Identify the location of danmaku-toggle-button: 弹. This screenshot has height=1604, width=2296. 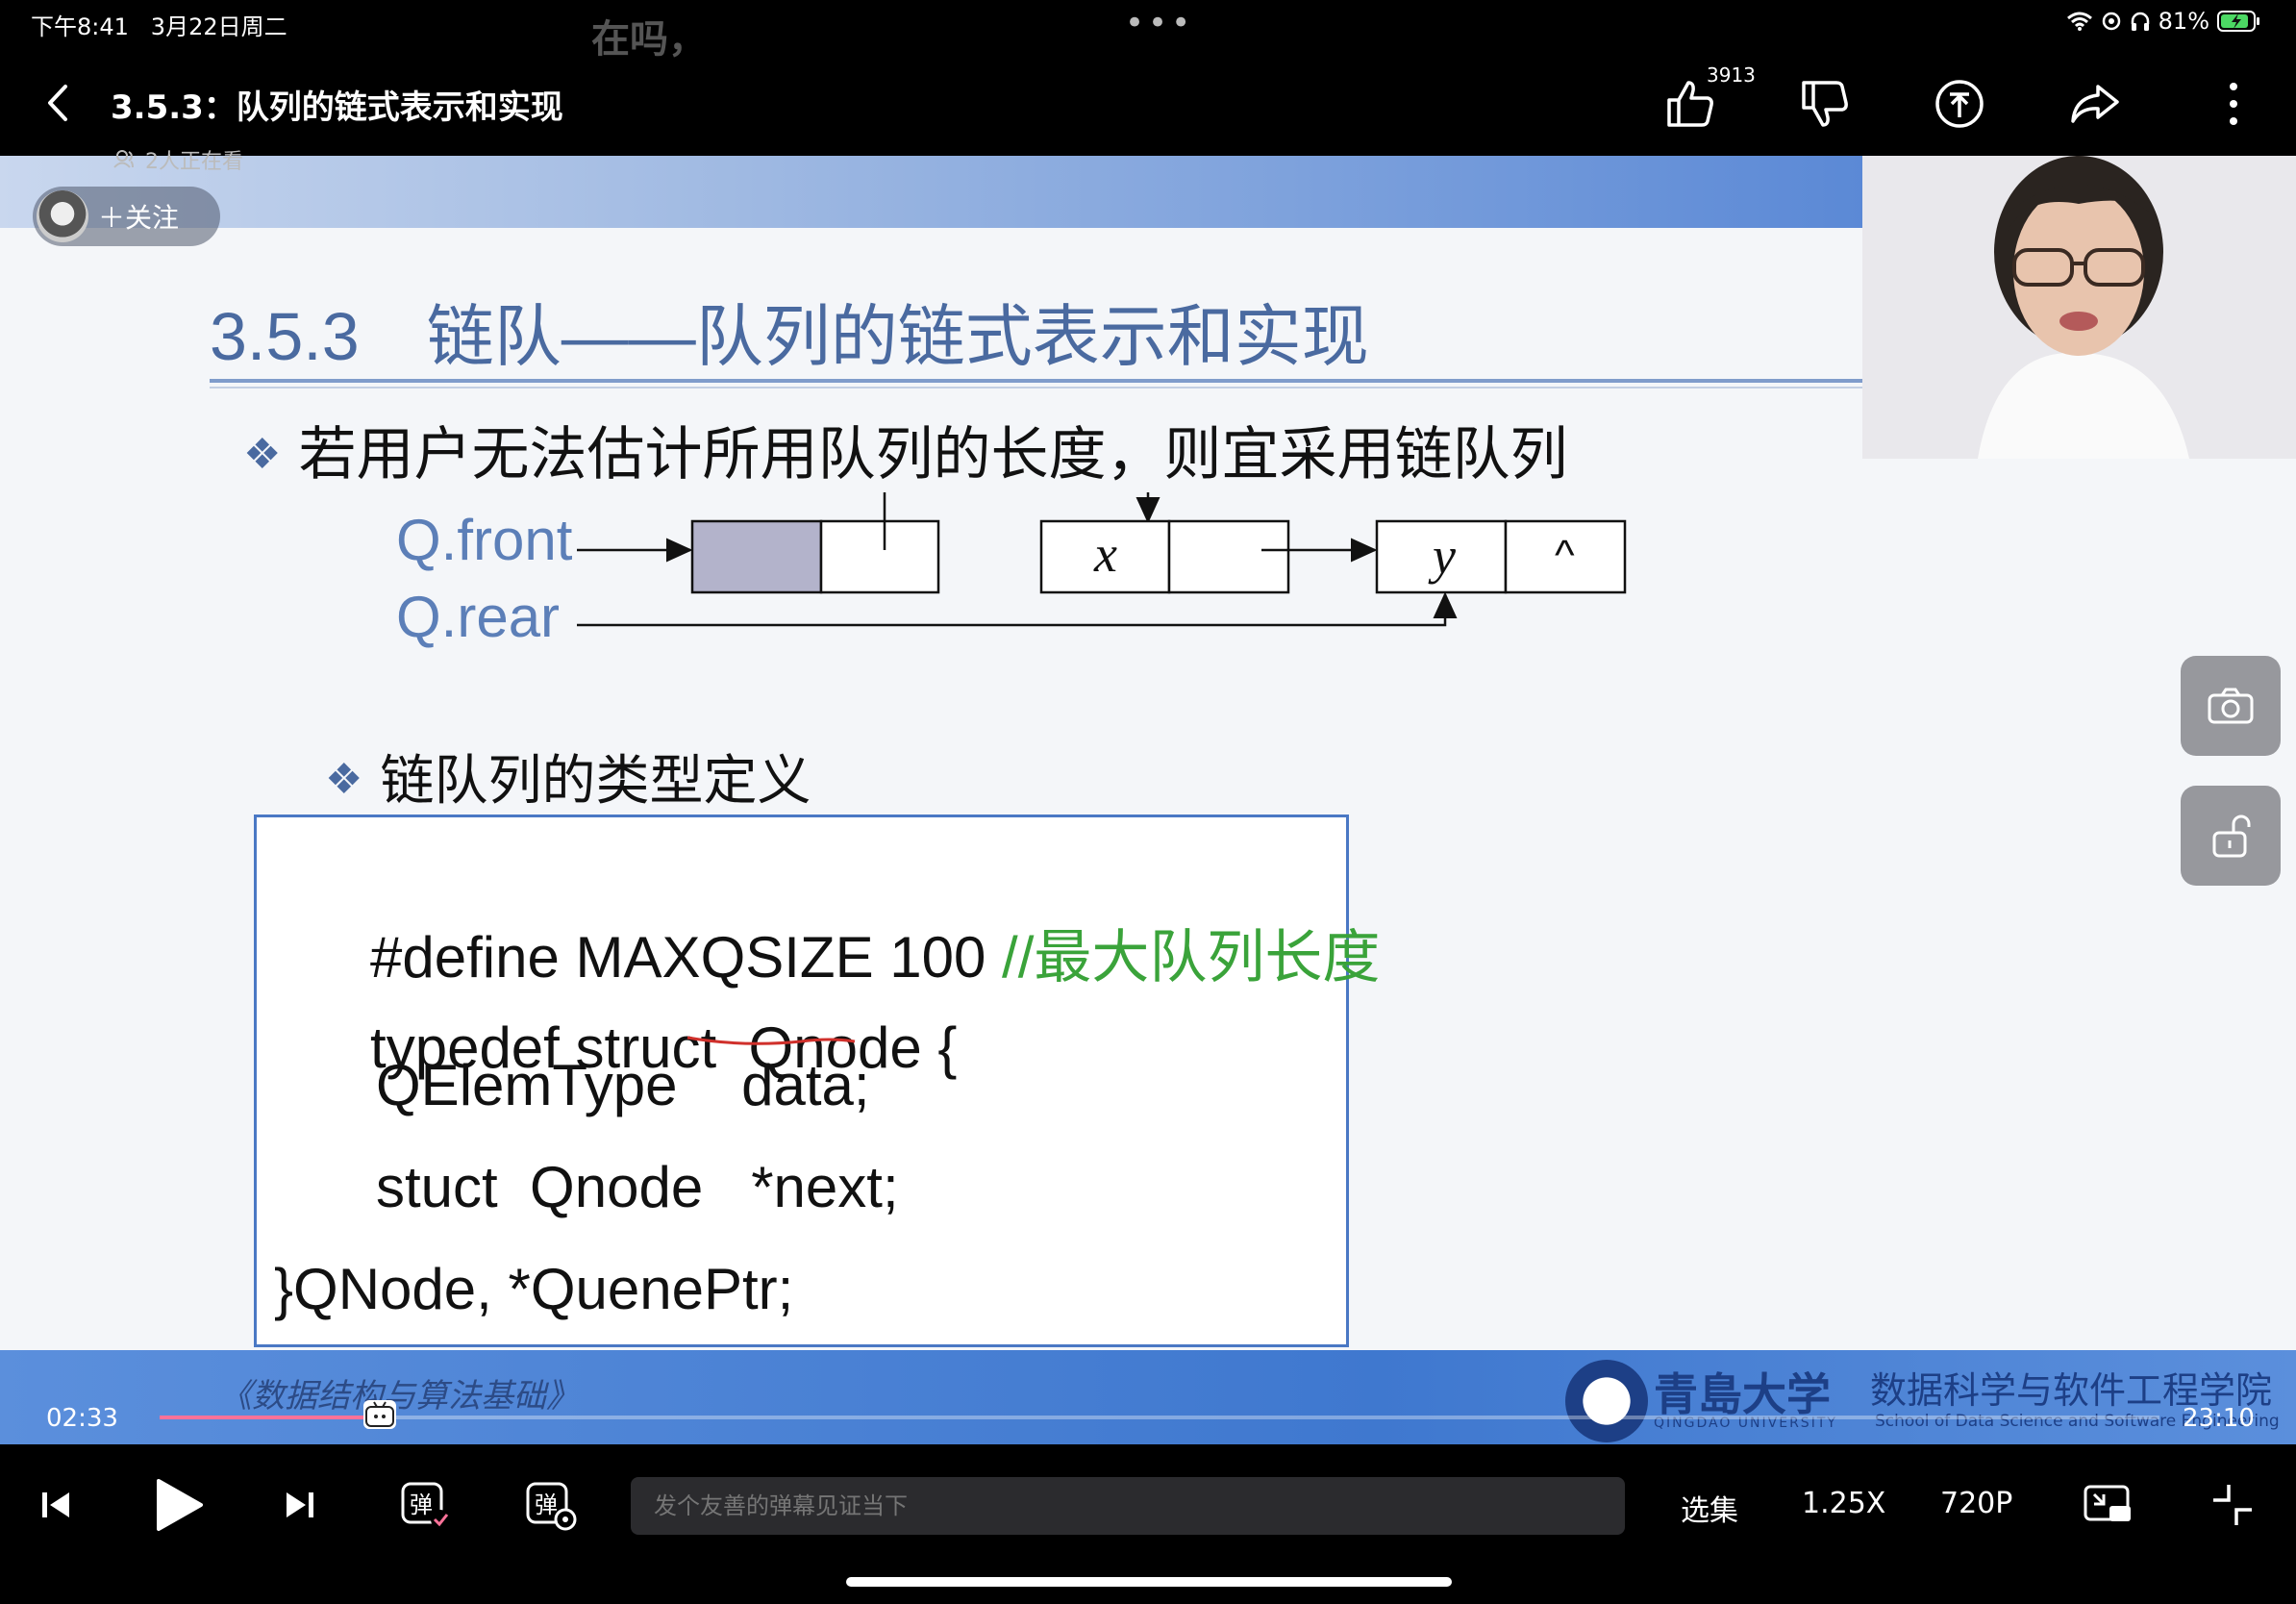
(426, 1507).